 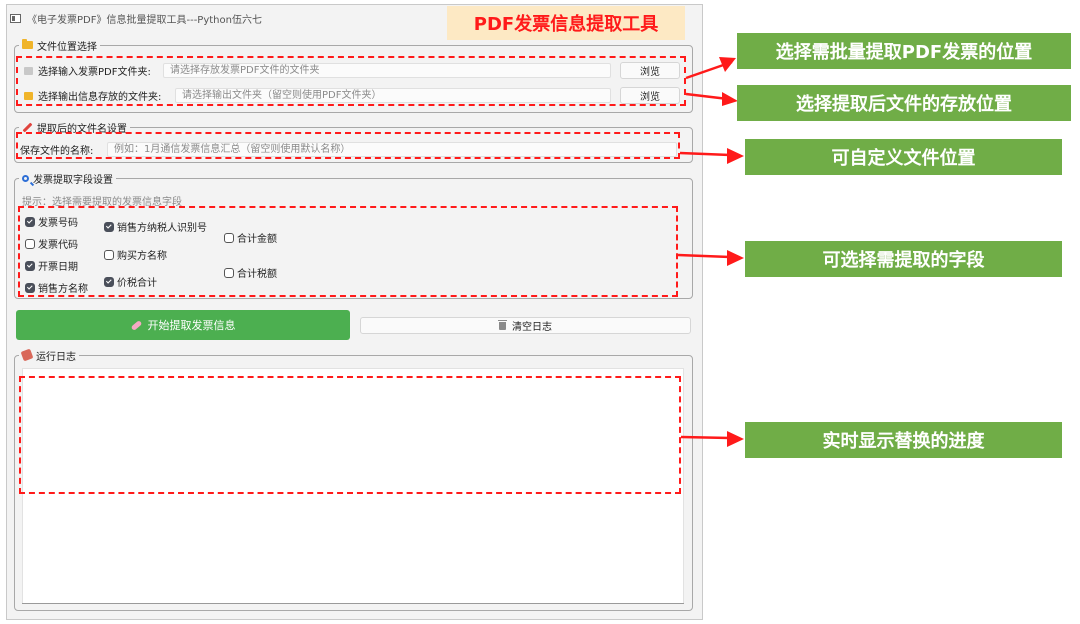 I want to click on annotation-file-input: 选择需批量提取PDF发票的位置, so click(x=904, y=51).